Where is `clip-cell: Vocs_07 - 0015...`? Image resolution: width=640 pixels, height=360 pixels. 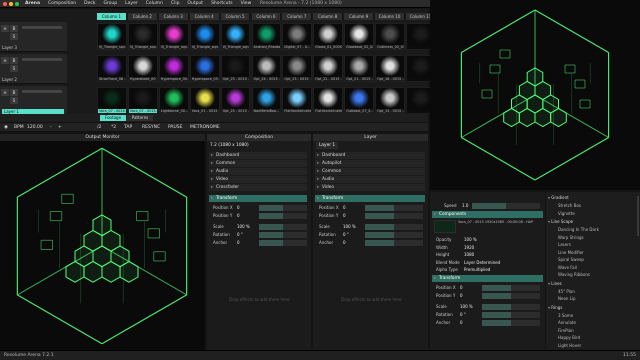
clip-cell: Vocs_07 - 0015... is located at coordinates (142, 100).